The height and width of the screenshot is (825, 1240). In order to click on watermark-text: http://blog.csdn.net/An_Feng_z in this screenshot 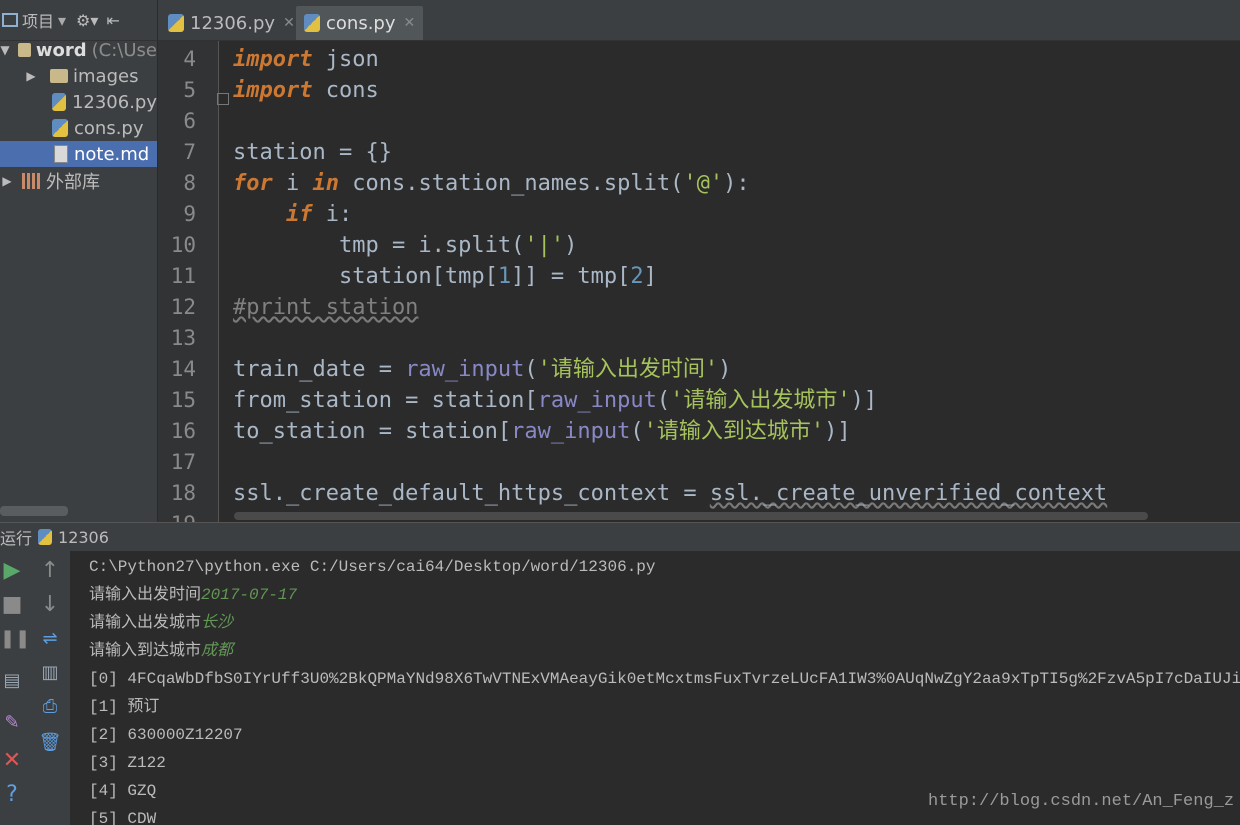, I will do `click(1081, 801)`.